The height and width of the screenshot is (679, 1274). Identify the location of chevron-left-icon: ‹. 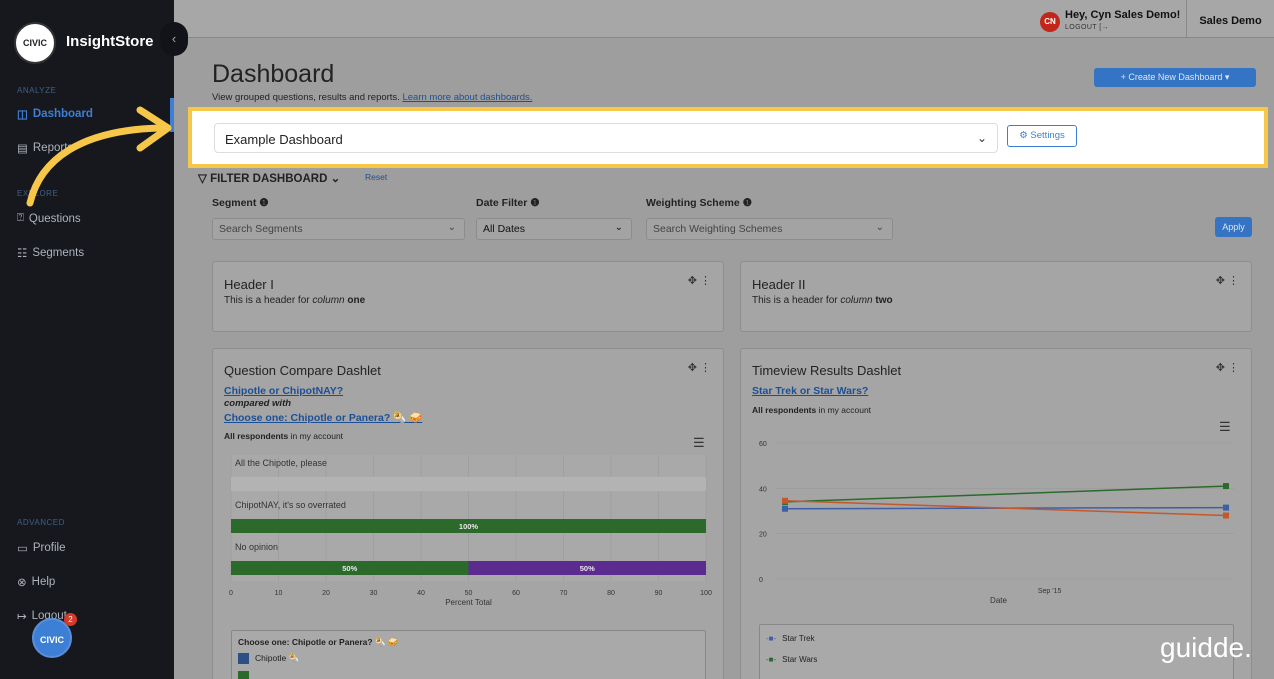
(174, 38).